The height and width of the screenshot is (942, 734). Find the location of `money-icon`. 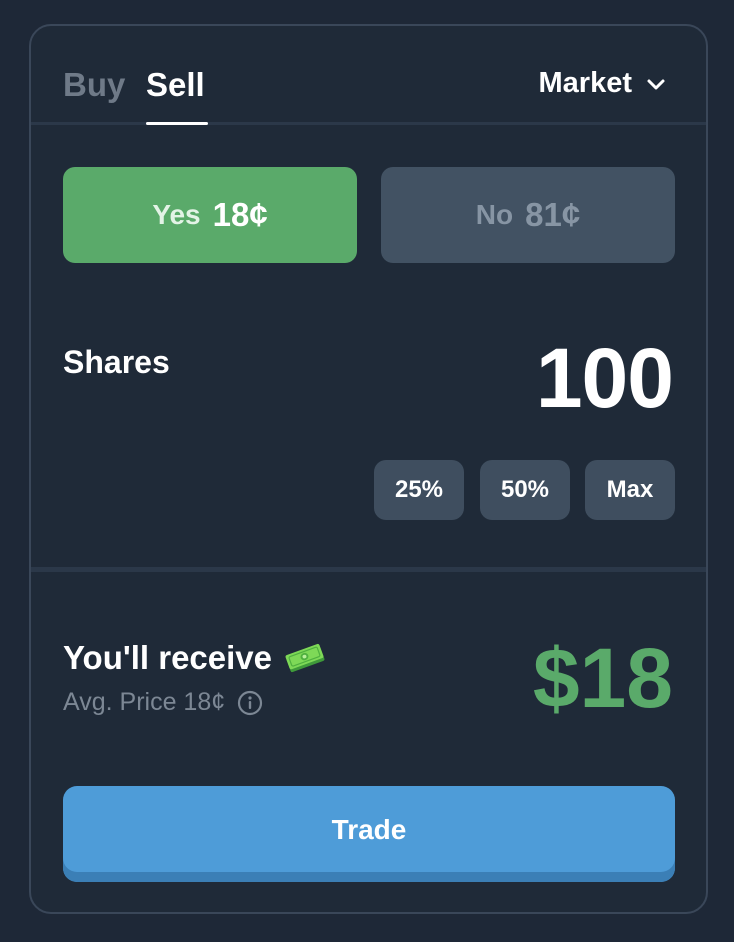

money-icon is located at coordinates (305, 658).